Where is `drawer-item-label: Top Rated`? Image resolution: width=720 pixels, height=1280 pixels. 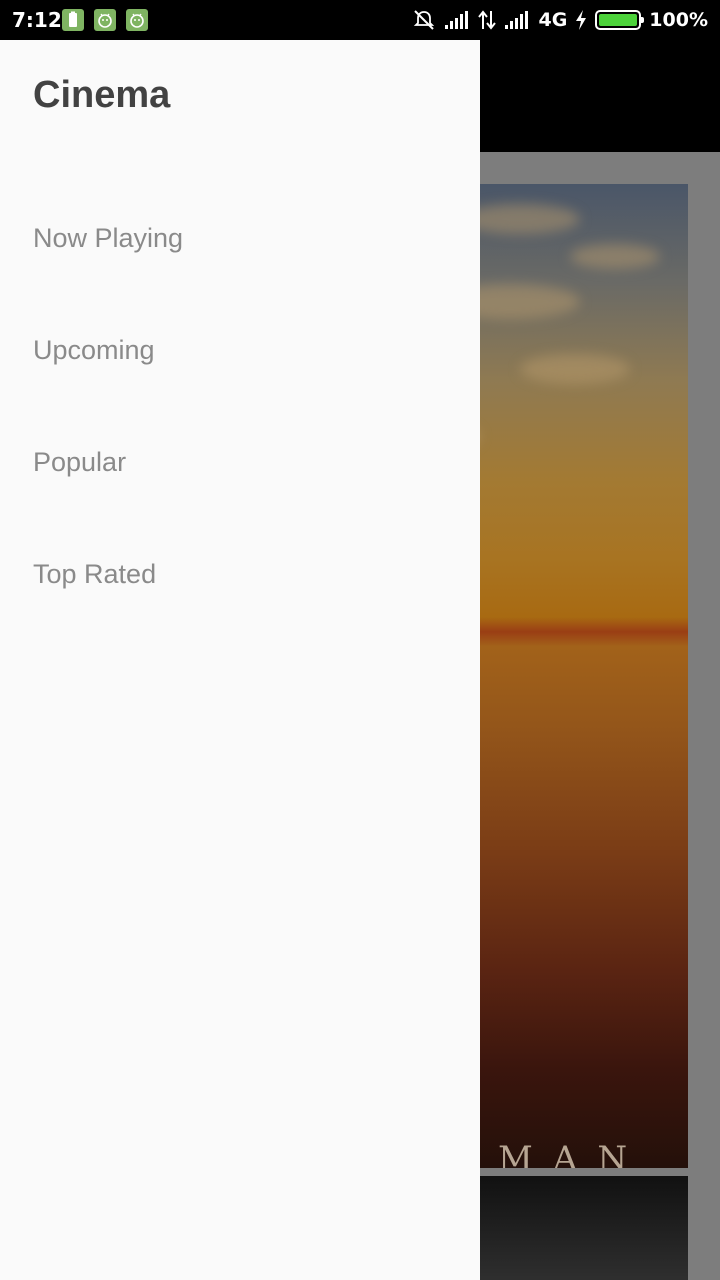 drawer-item-label: Top Rated is located at coordinates (95, 573).